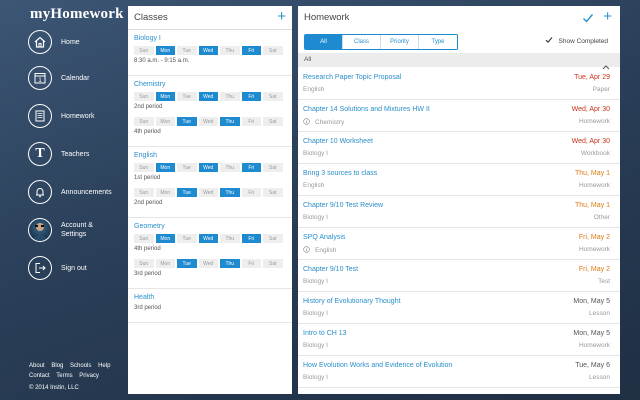 The image size is (640, 400). I want to click on checkmark-icon, so click(549, 41).